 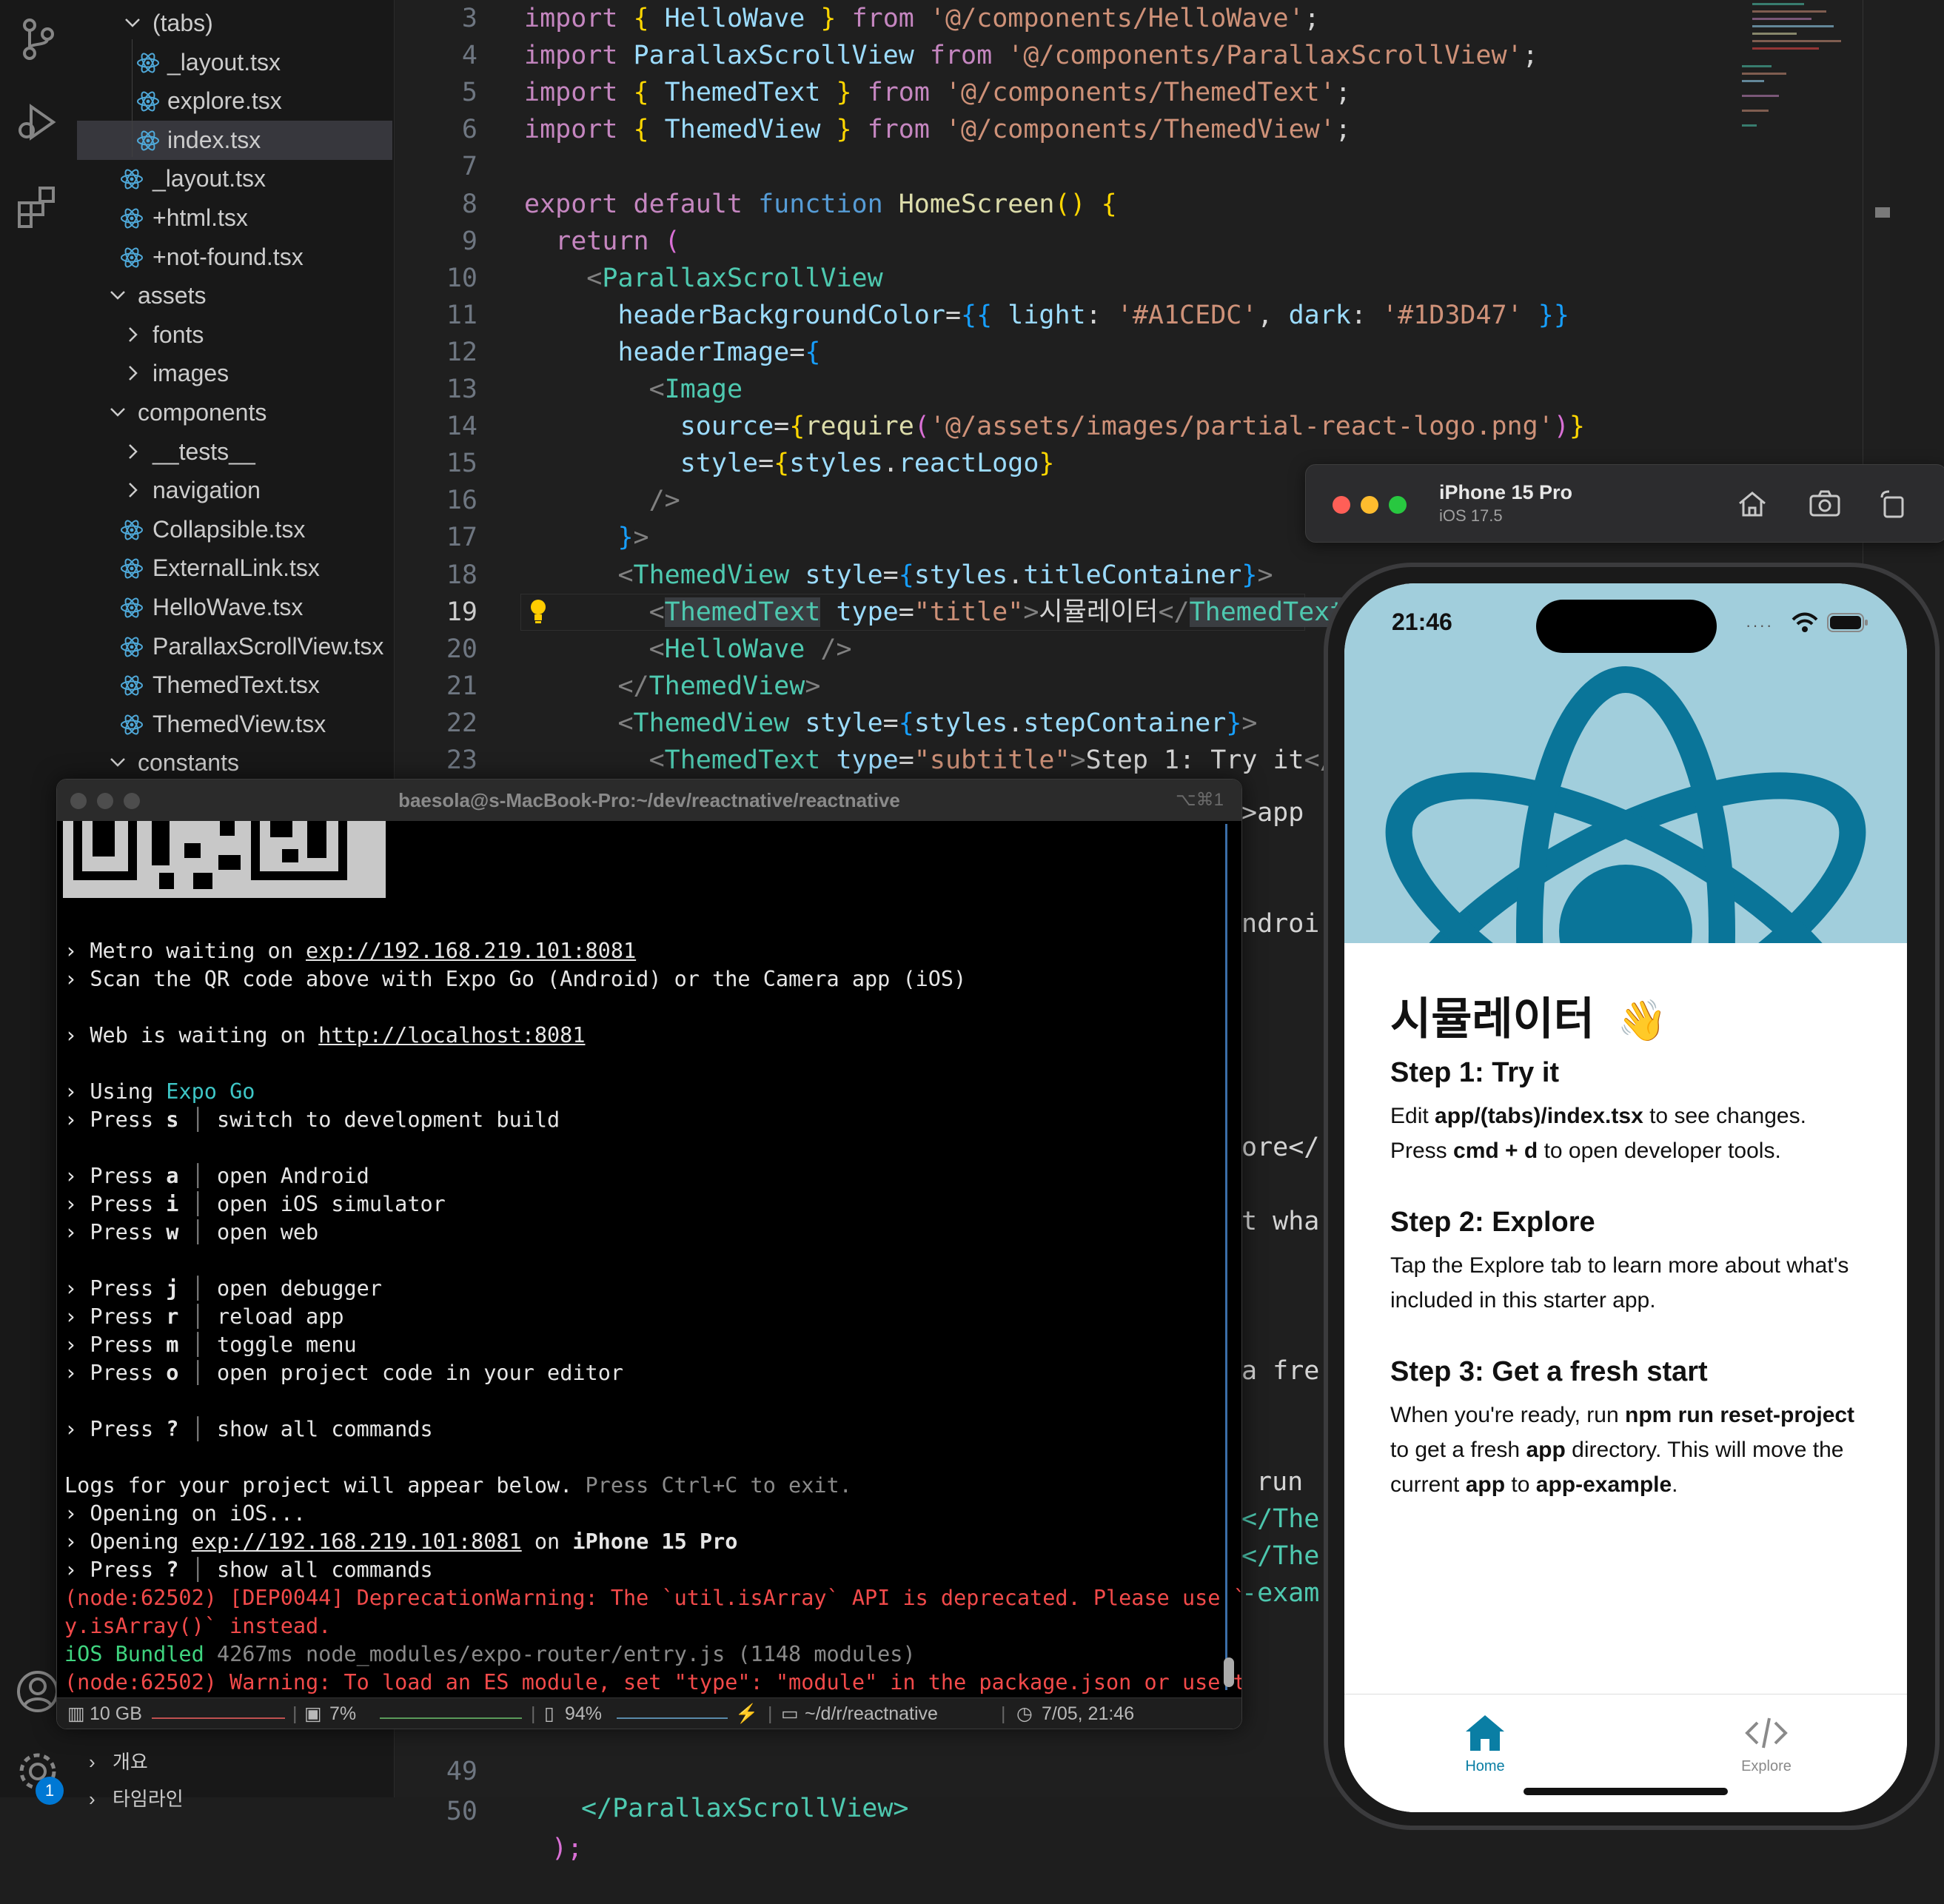 What do you see at coordinates (235, 295) in the screenshot?
I see `tree-item: assets` at bounding box center [235, 295].